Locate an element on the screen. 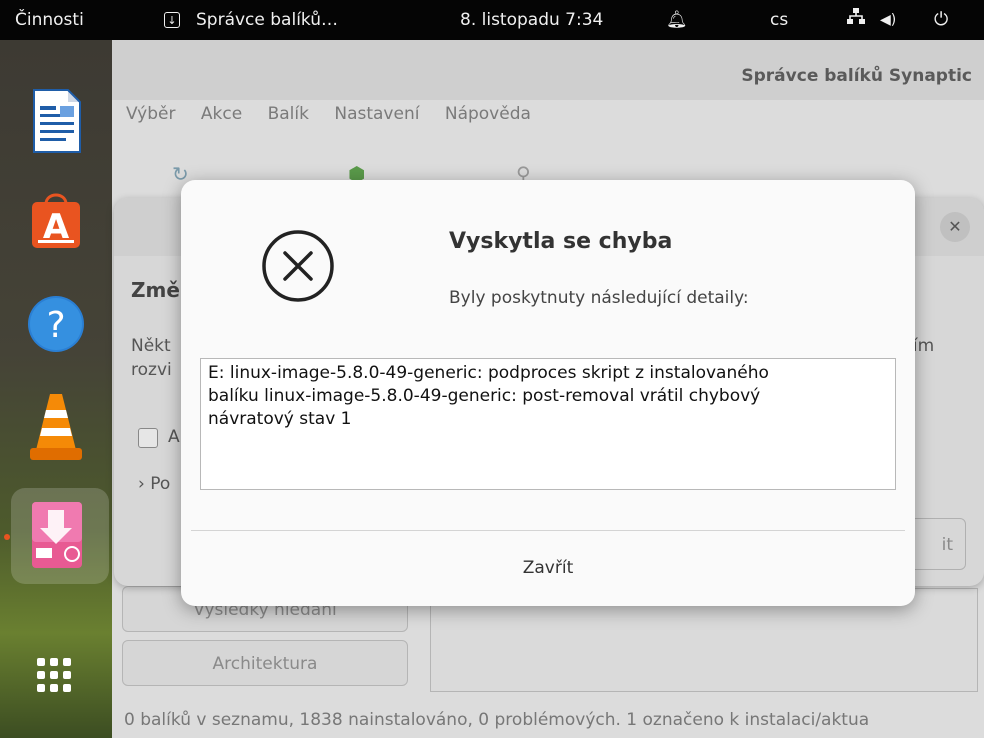 The image size is (984, 738). app-menu-icon: ↓ is located at coordinates (172, 20).